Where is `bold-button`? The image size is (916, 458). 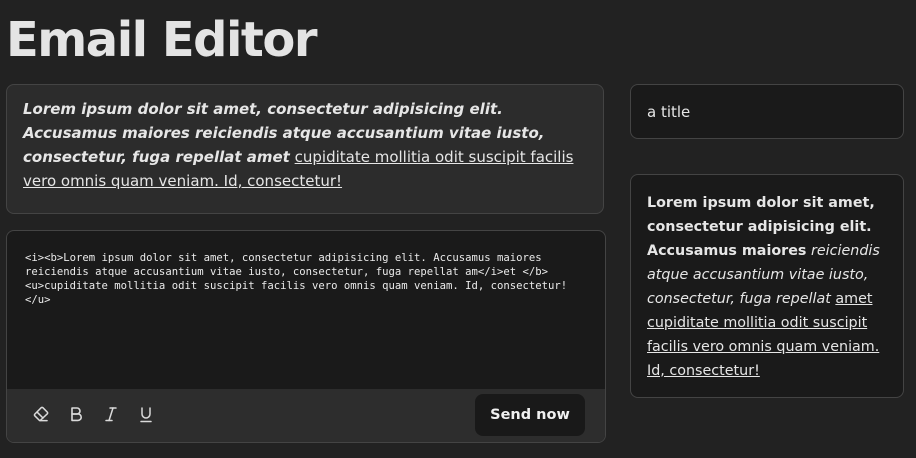 bold-button is located at coordinates (76, 414).